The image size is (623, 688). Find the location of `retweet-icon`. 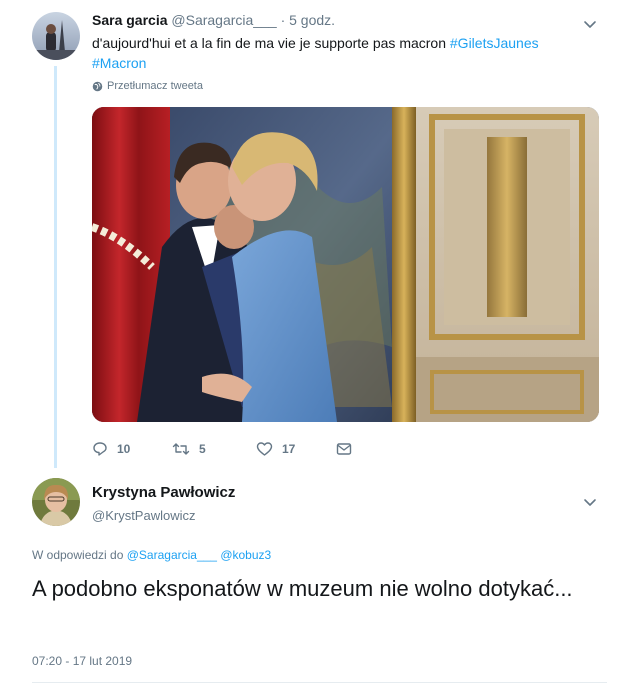

retweet-icon is located at coordinates (181, 449).